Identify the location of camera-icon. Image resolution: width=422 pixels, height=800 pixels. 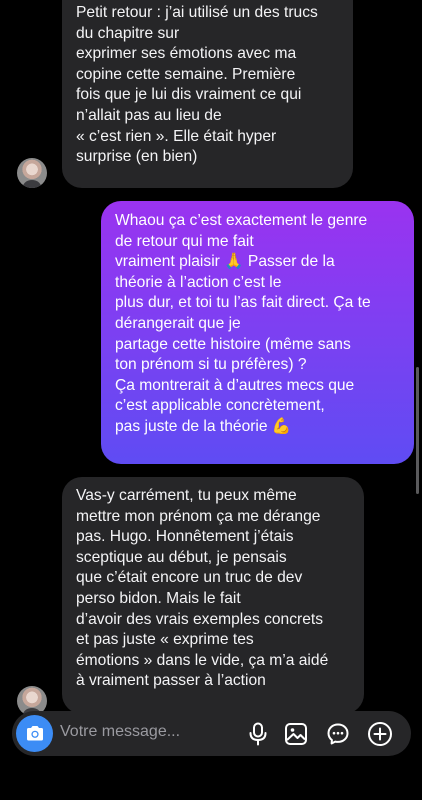
(34, 733).